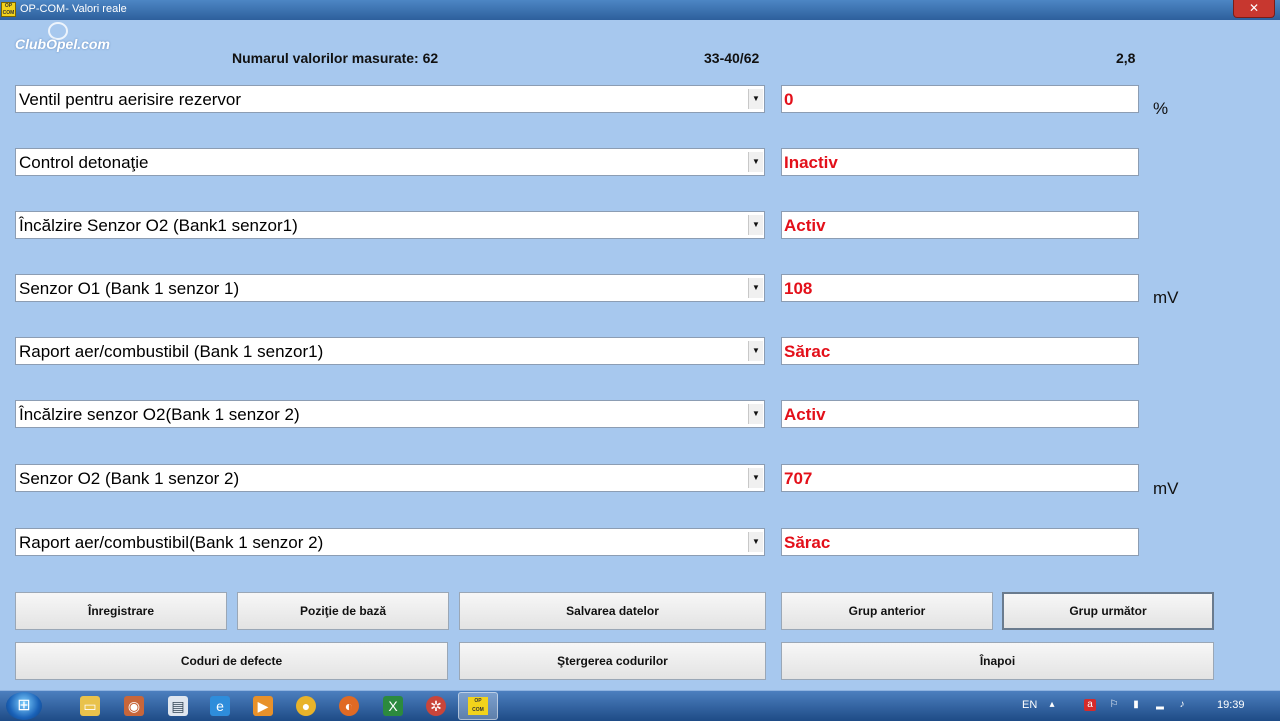 The image size is (1280, 721). What do you see at coordinates (1090, 705) in the screenshot?
I see `antivirus-icon: a` at bounding box center [1090, 705].